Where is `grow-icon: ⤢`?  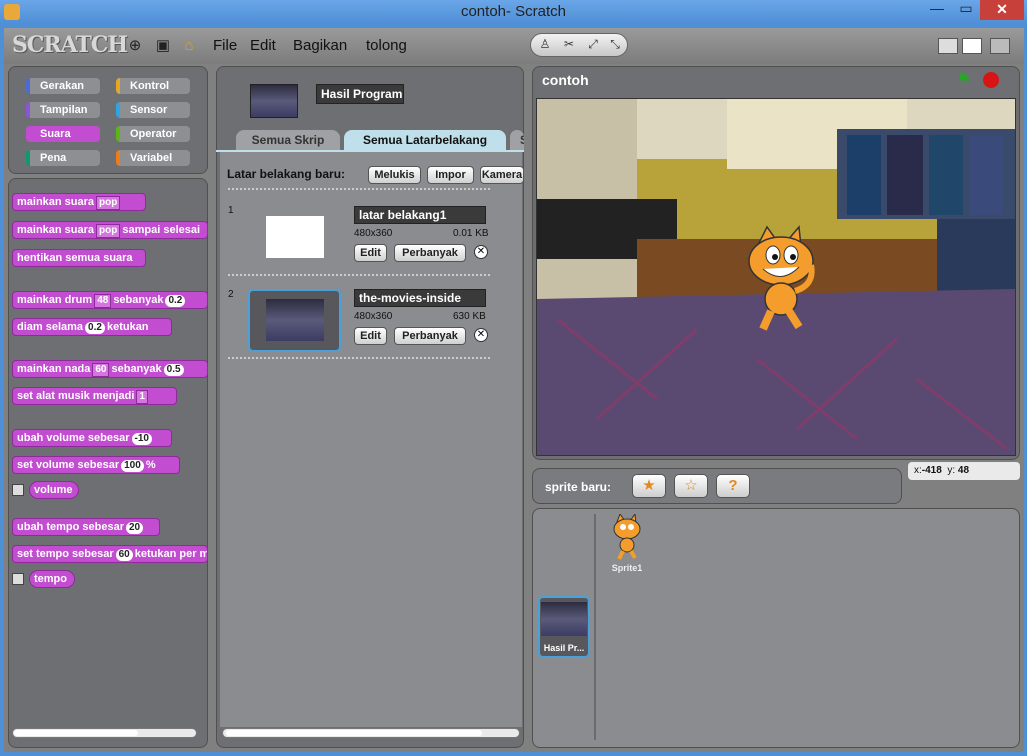 grow-icon: ⤢ is located at coordinates (593, 45).